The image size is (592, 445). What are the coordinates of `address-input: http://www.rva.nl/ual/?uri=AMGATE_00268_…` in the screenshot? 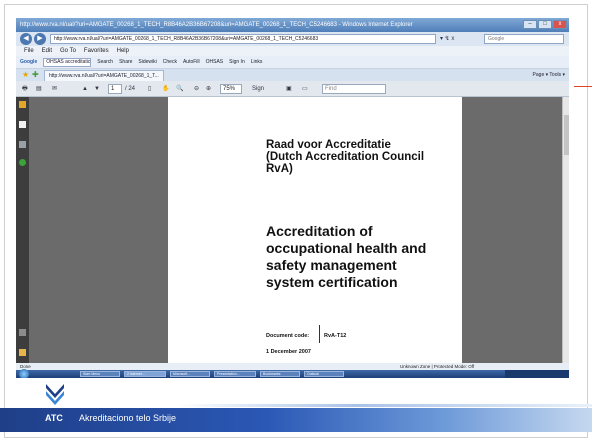 It's located at (243, 39).